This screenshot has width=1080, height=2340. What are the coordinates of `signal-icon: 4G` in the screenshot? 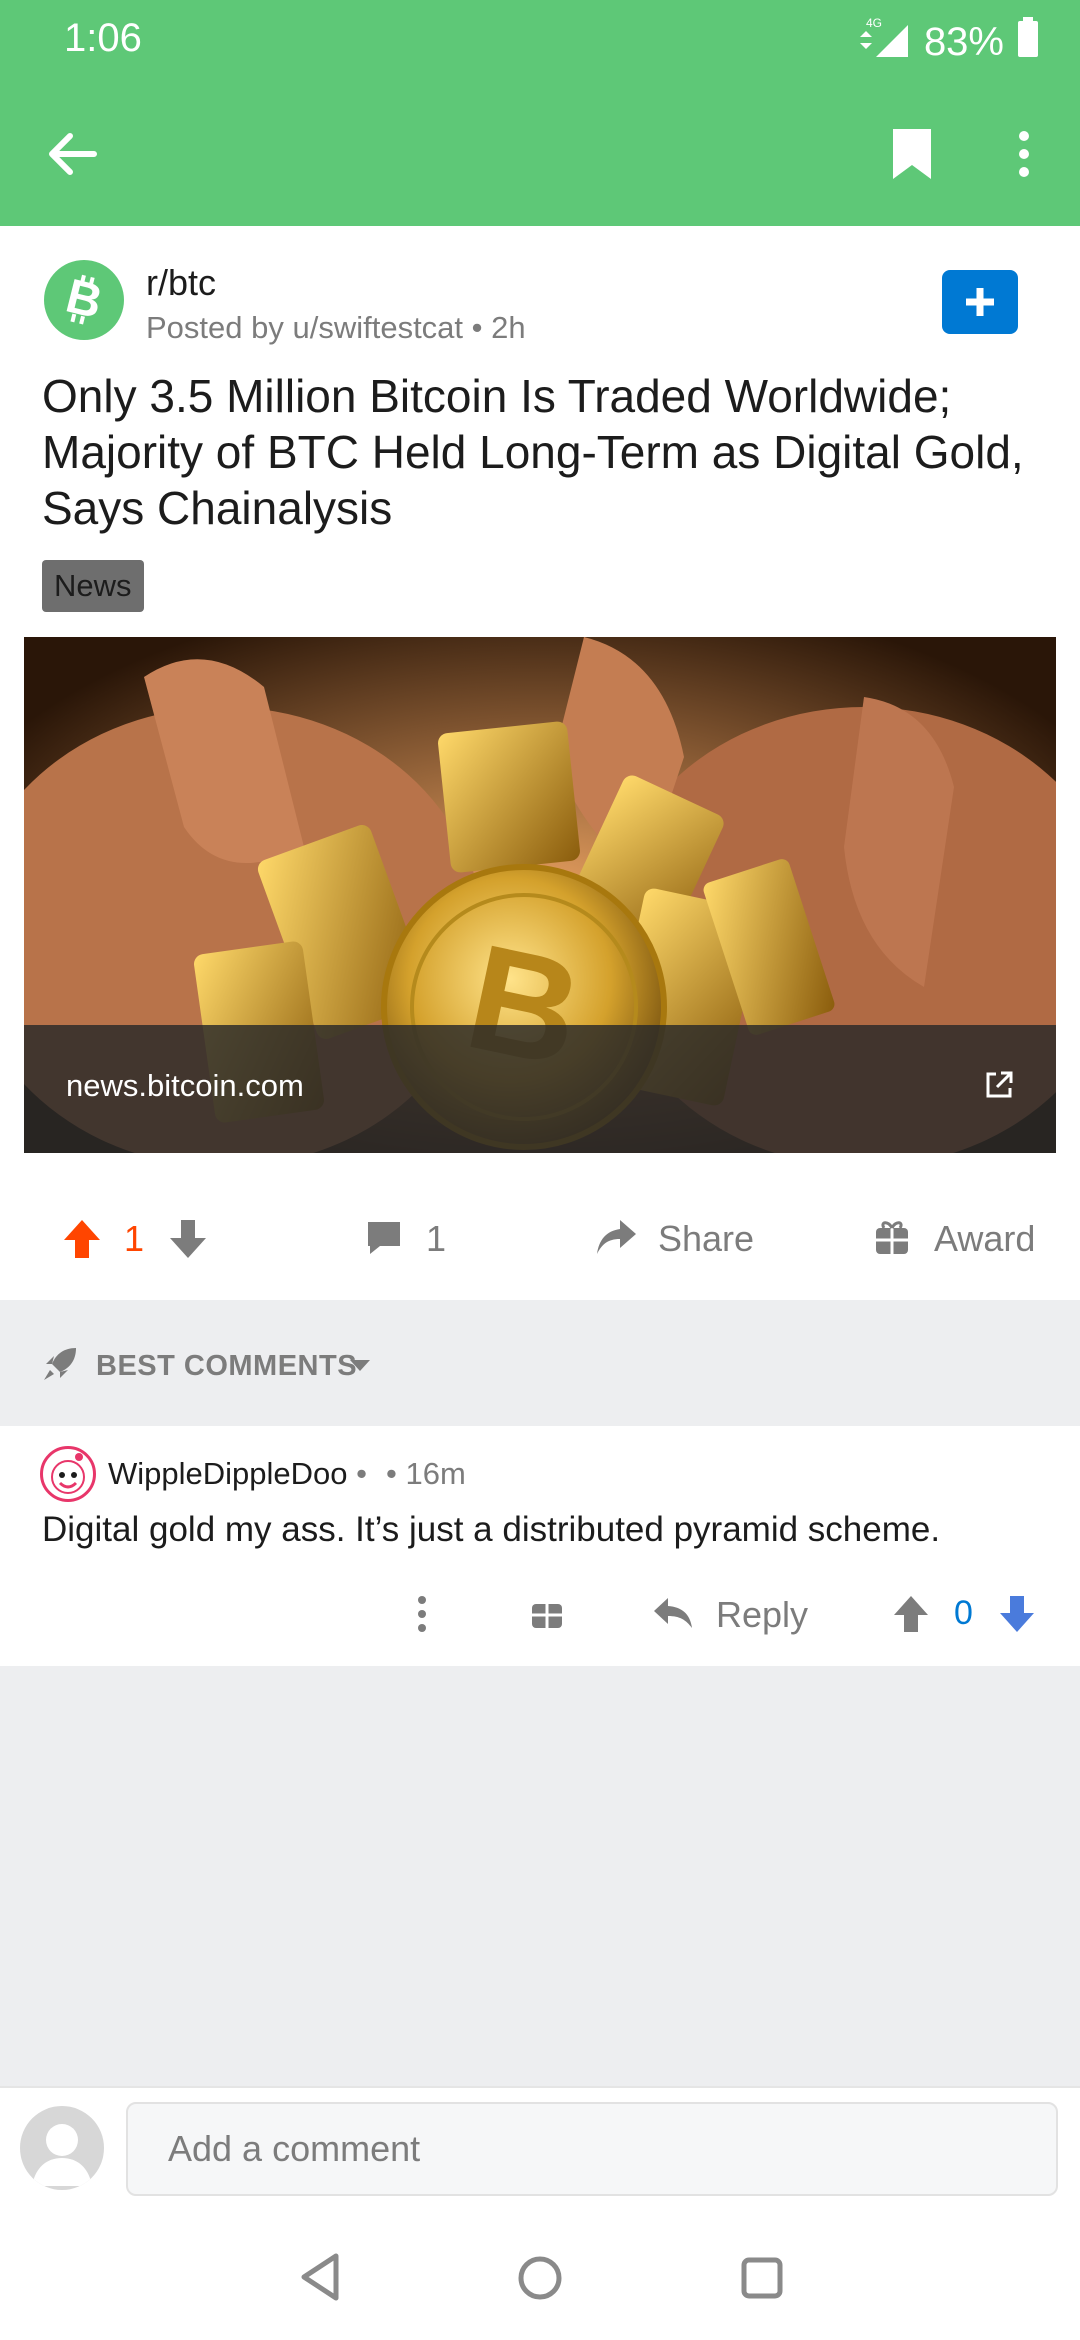 It's located at (884, 42).